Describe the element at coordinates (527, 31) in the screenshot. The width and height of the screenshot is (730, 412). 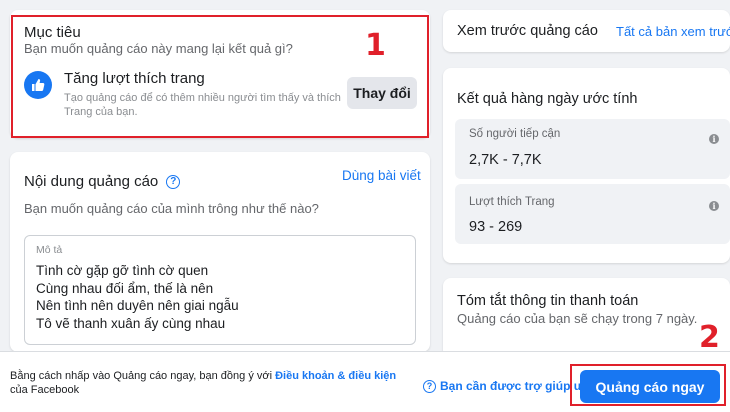
I see `preview-heading: Xem trước quảng cáo` at that location.